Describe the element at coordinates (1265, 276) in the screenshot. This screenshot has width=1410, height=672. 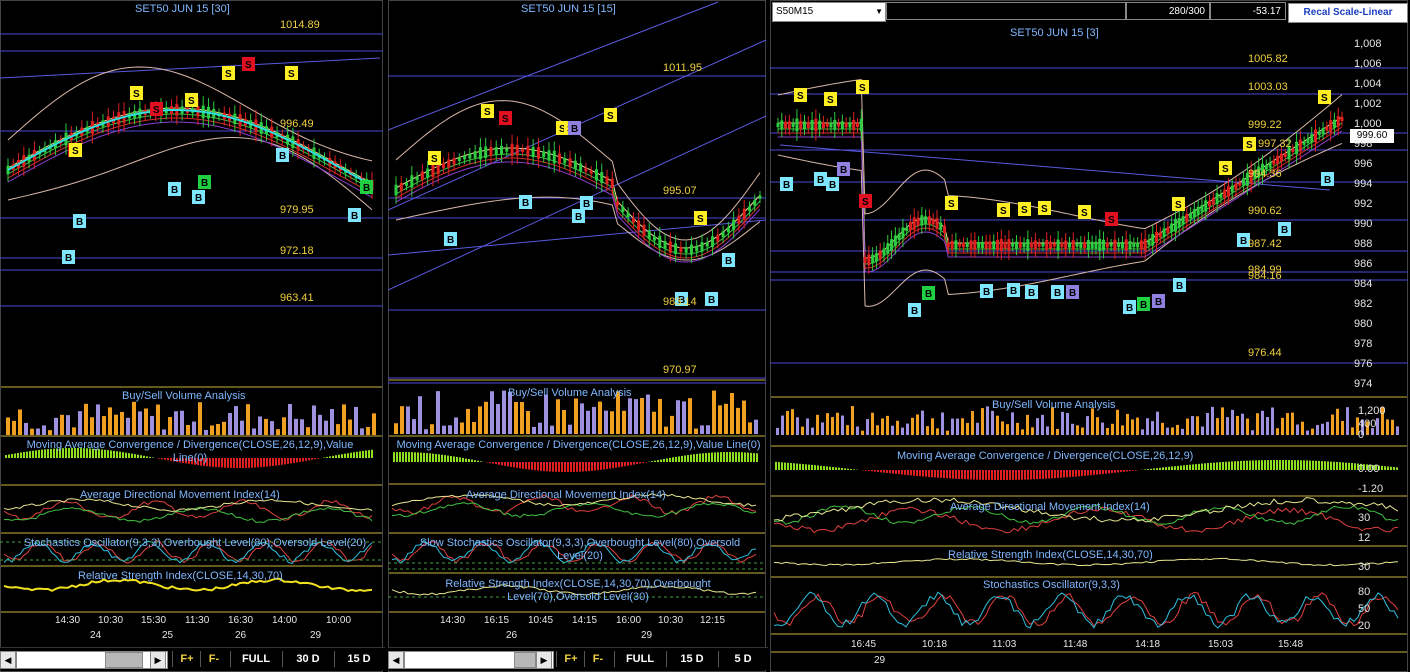
I see `level-label: 984.16` at that location.